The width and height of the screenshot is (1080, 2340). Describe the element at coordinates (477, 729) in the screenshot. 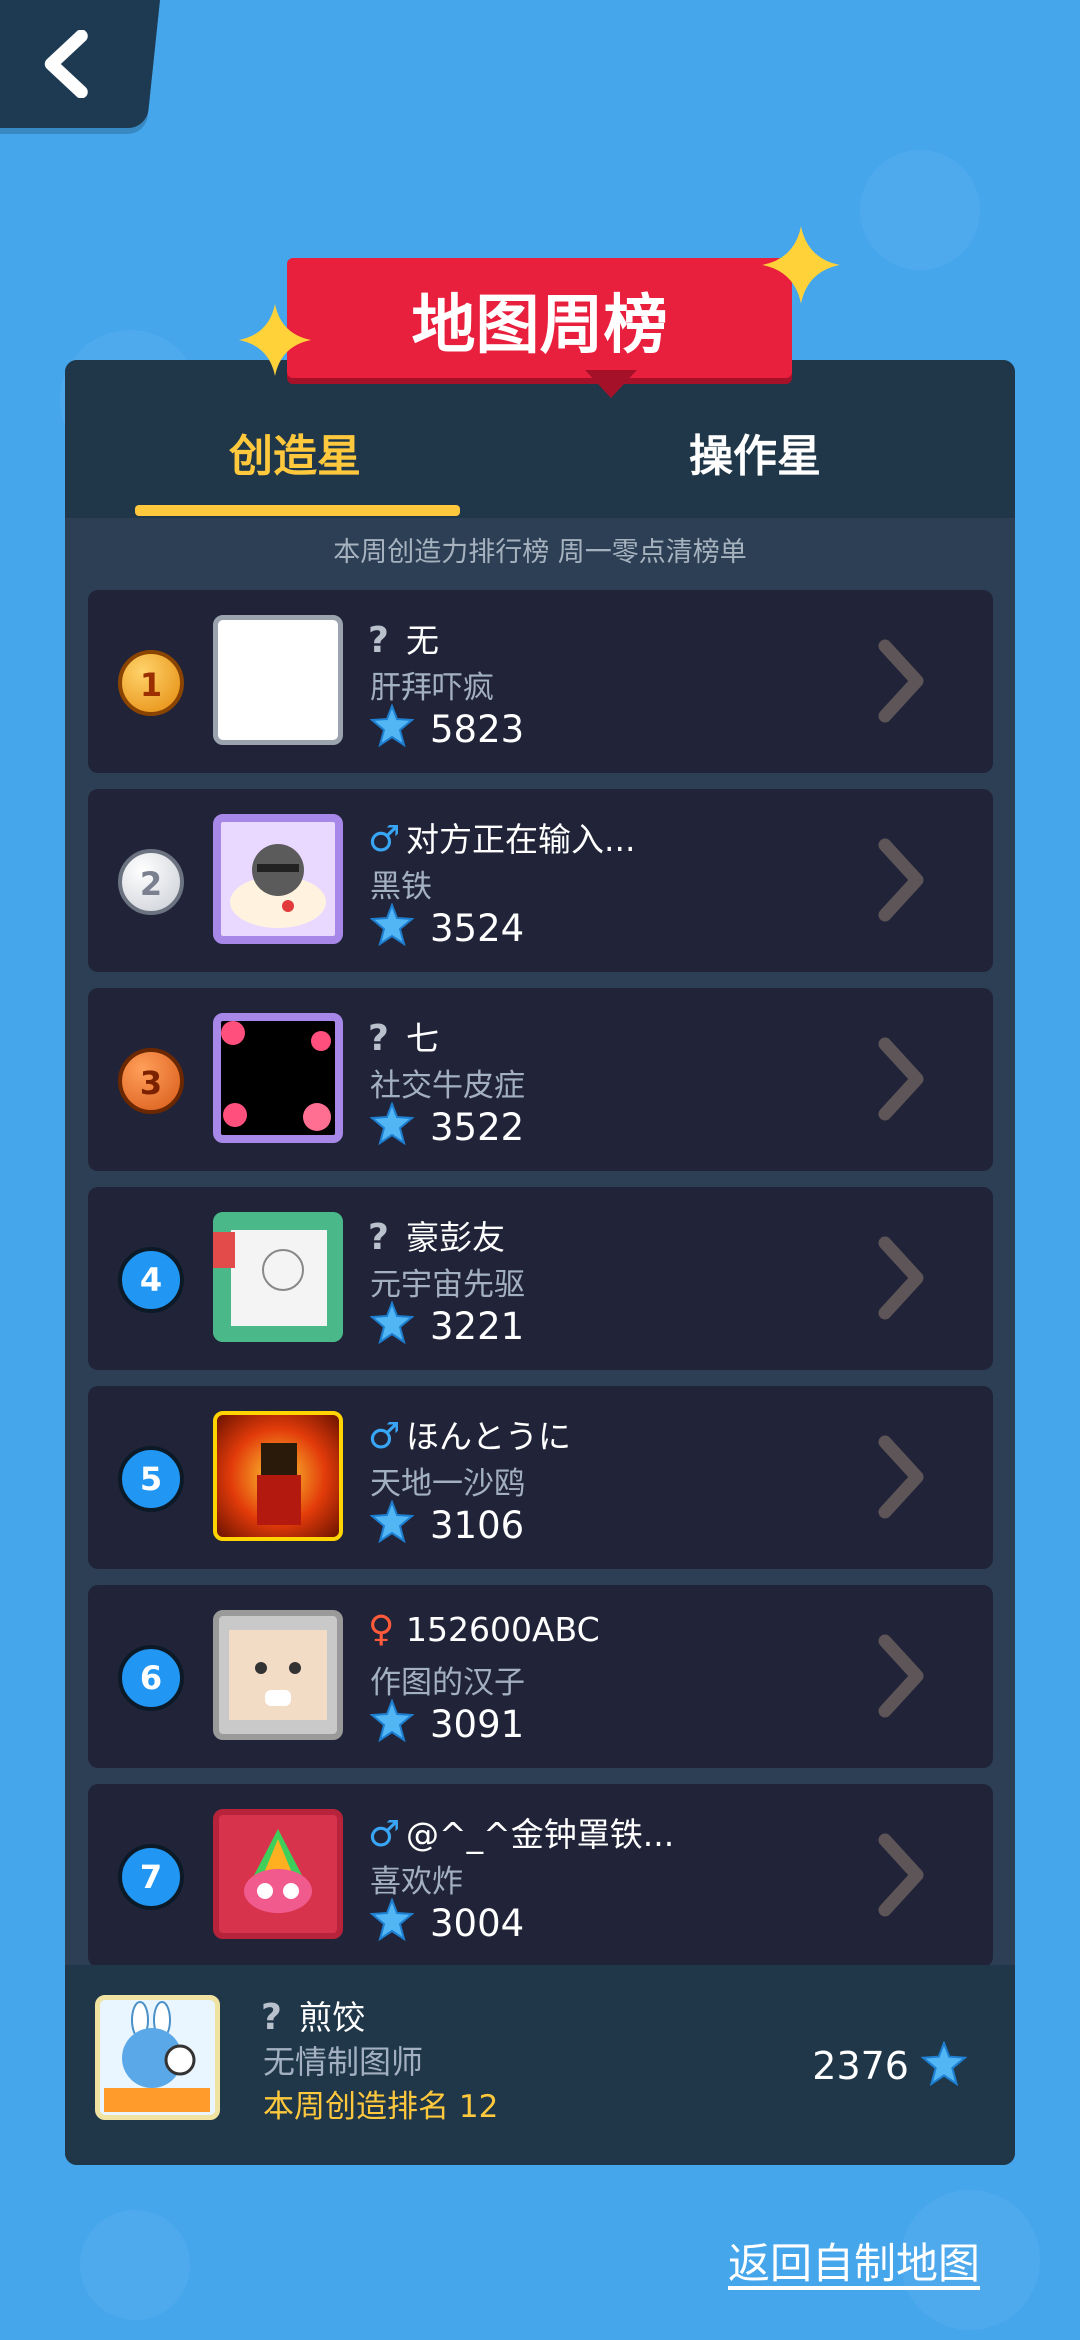

I see `score-value: 5823` at that location.